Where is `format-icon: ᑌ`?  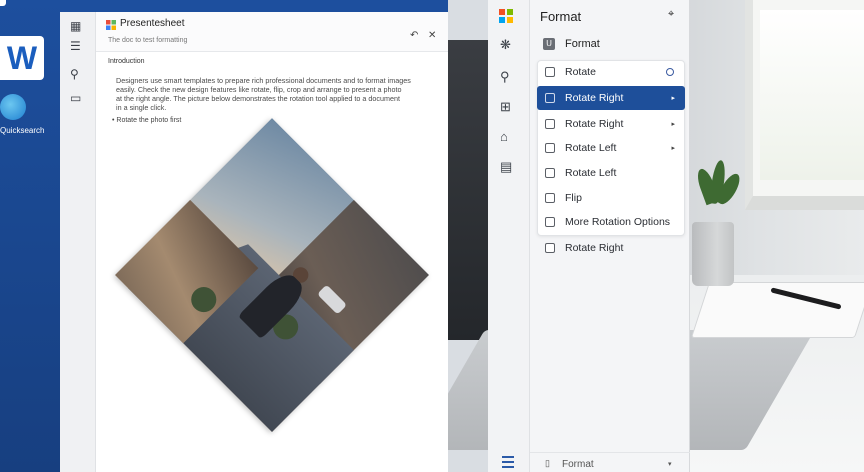 format-icon: ᑌ is located at coordinates (549, 44).